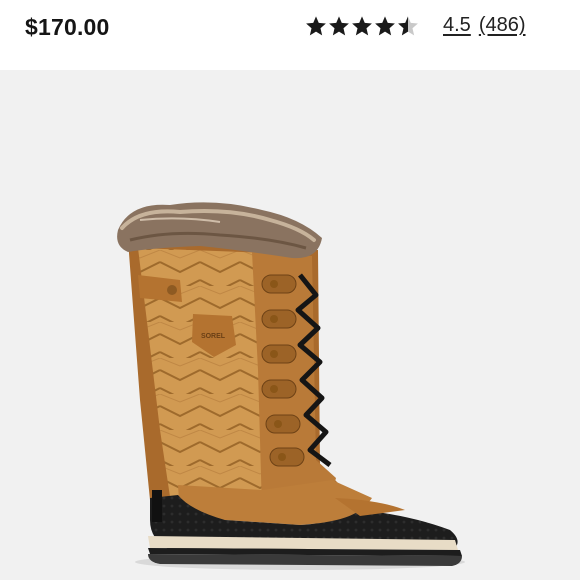 The height and width of the screenshot is (580, 580). What do you see at coordinates (408, 25) in the screenshot?
I see `star-half-icon` at bounding box center [408, 25].